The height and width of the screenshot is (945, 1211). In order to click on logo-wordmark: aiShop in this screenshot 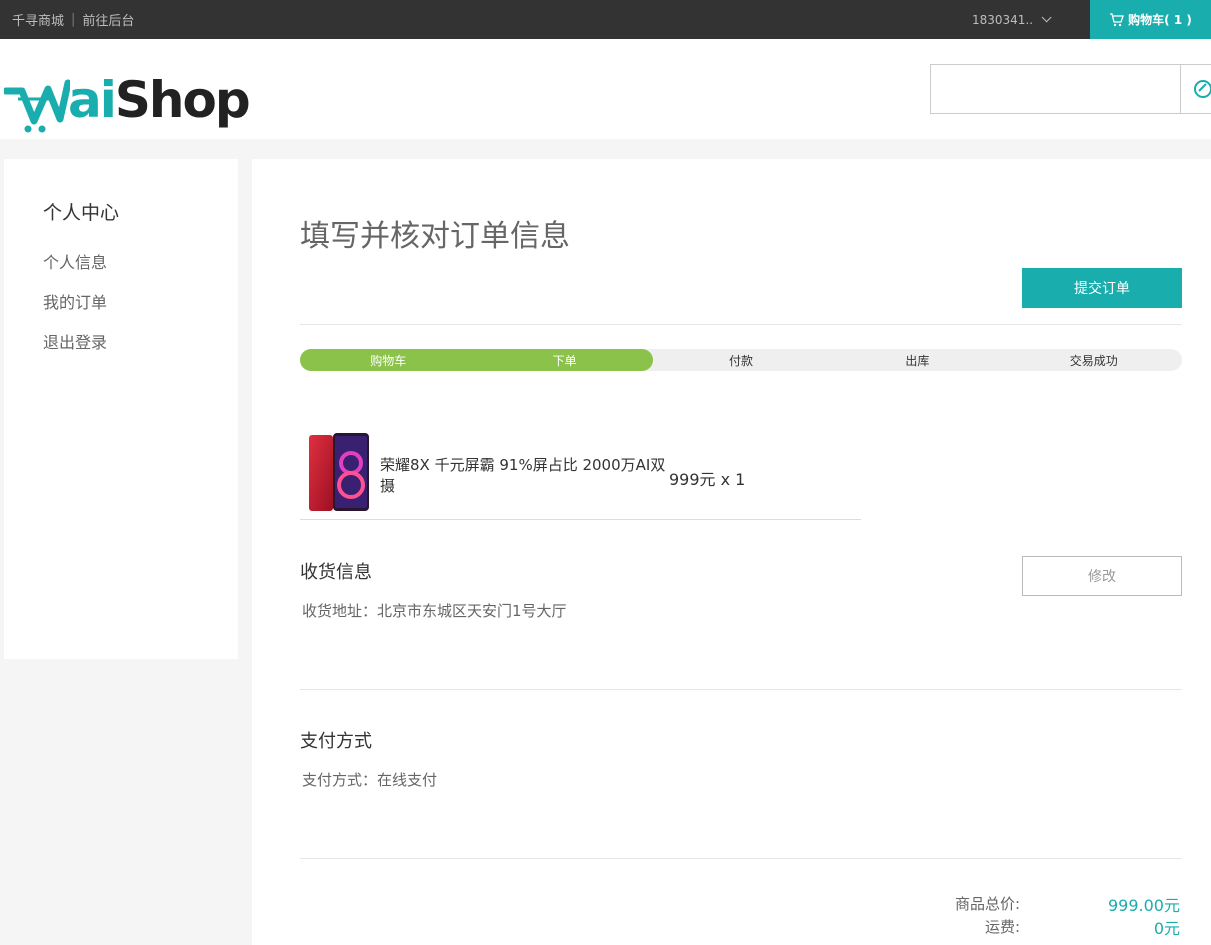, I will do `click(159, 100)`.